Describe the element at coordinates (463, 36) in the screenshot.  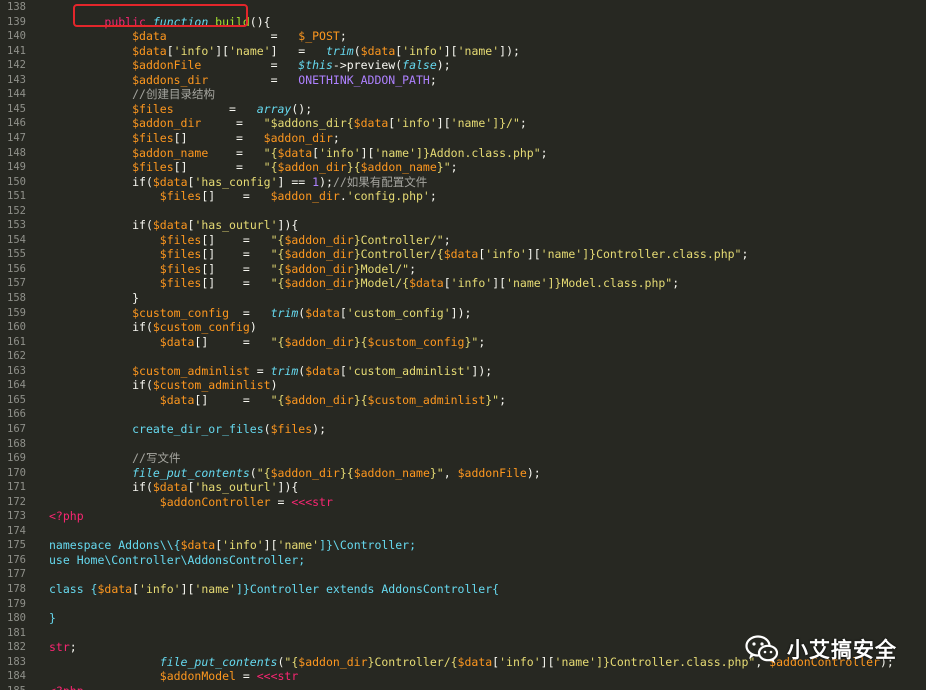
I see `code-line: 140 $data = $_POST;` at that location.